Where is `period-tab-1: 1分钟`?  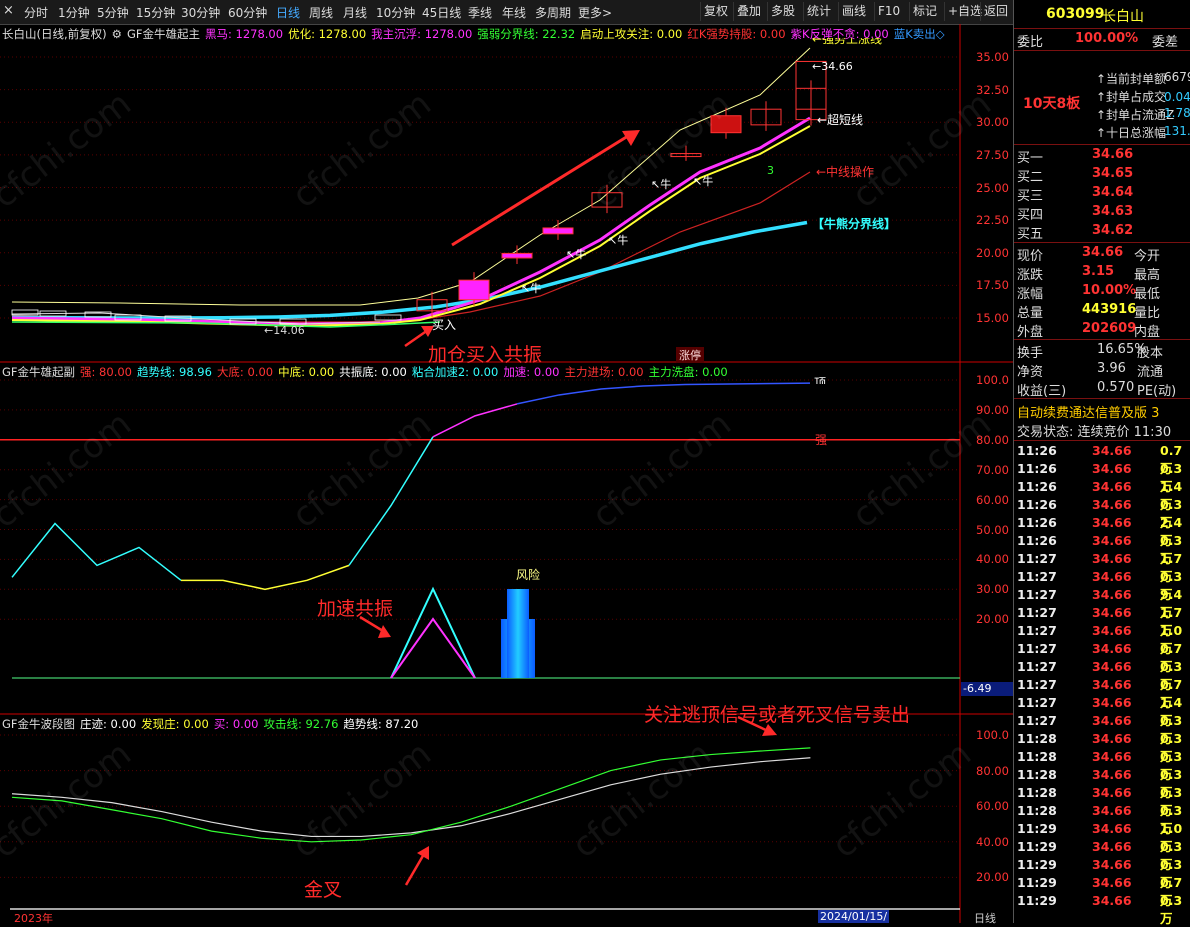
period-tab-1: 1分钟 is located at coordinates (74, 12).